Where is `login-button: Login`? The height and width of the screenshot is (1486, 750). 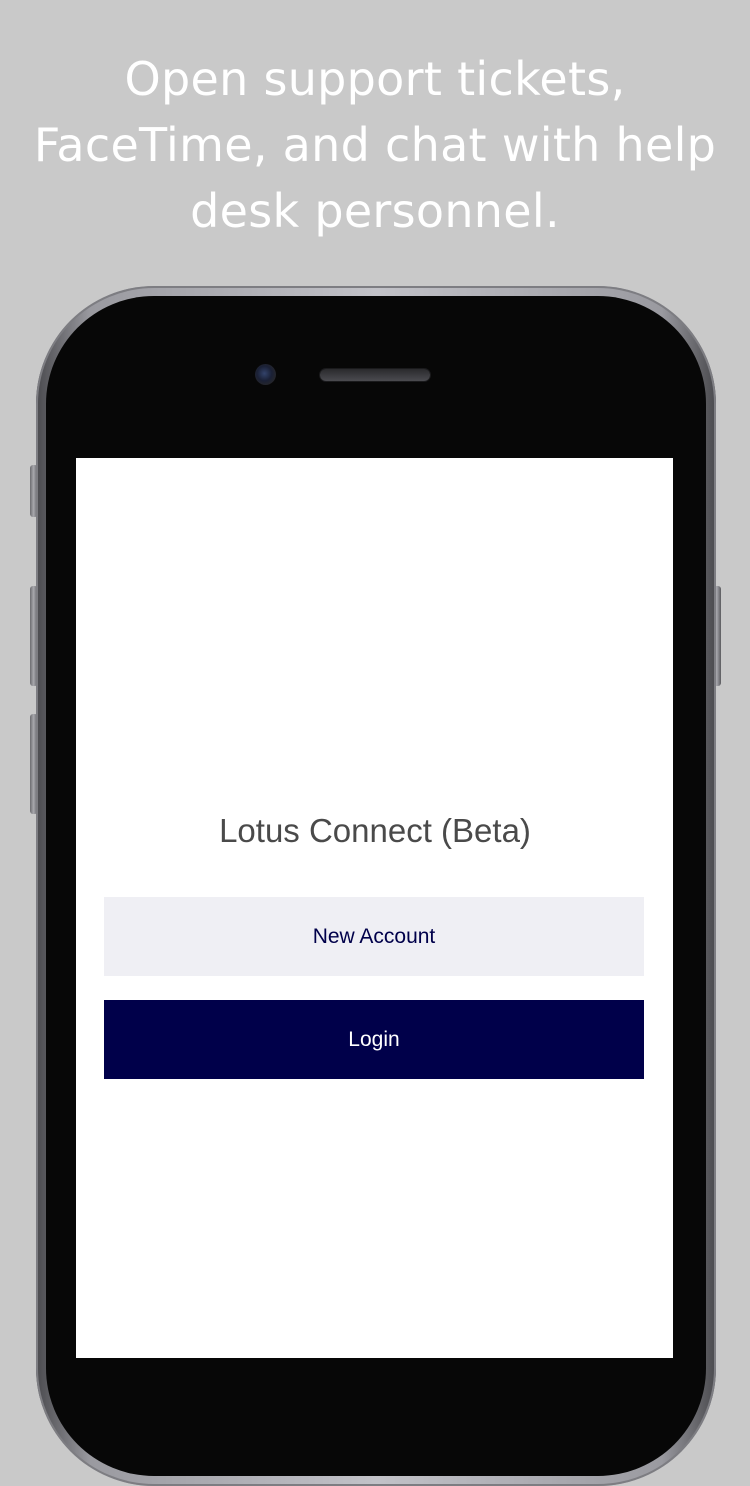 login-button: Login is located at coordinates (374, 1039).